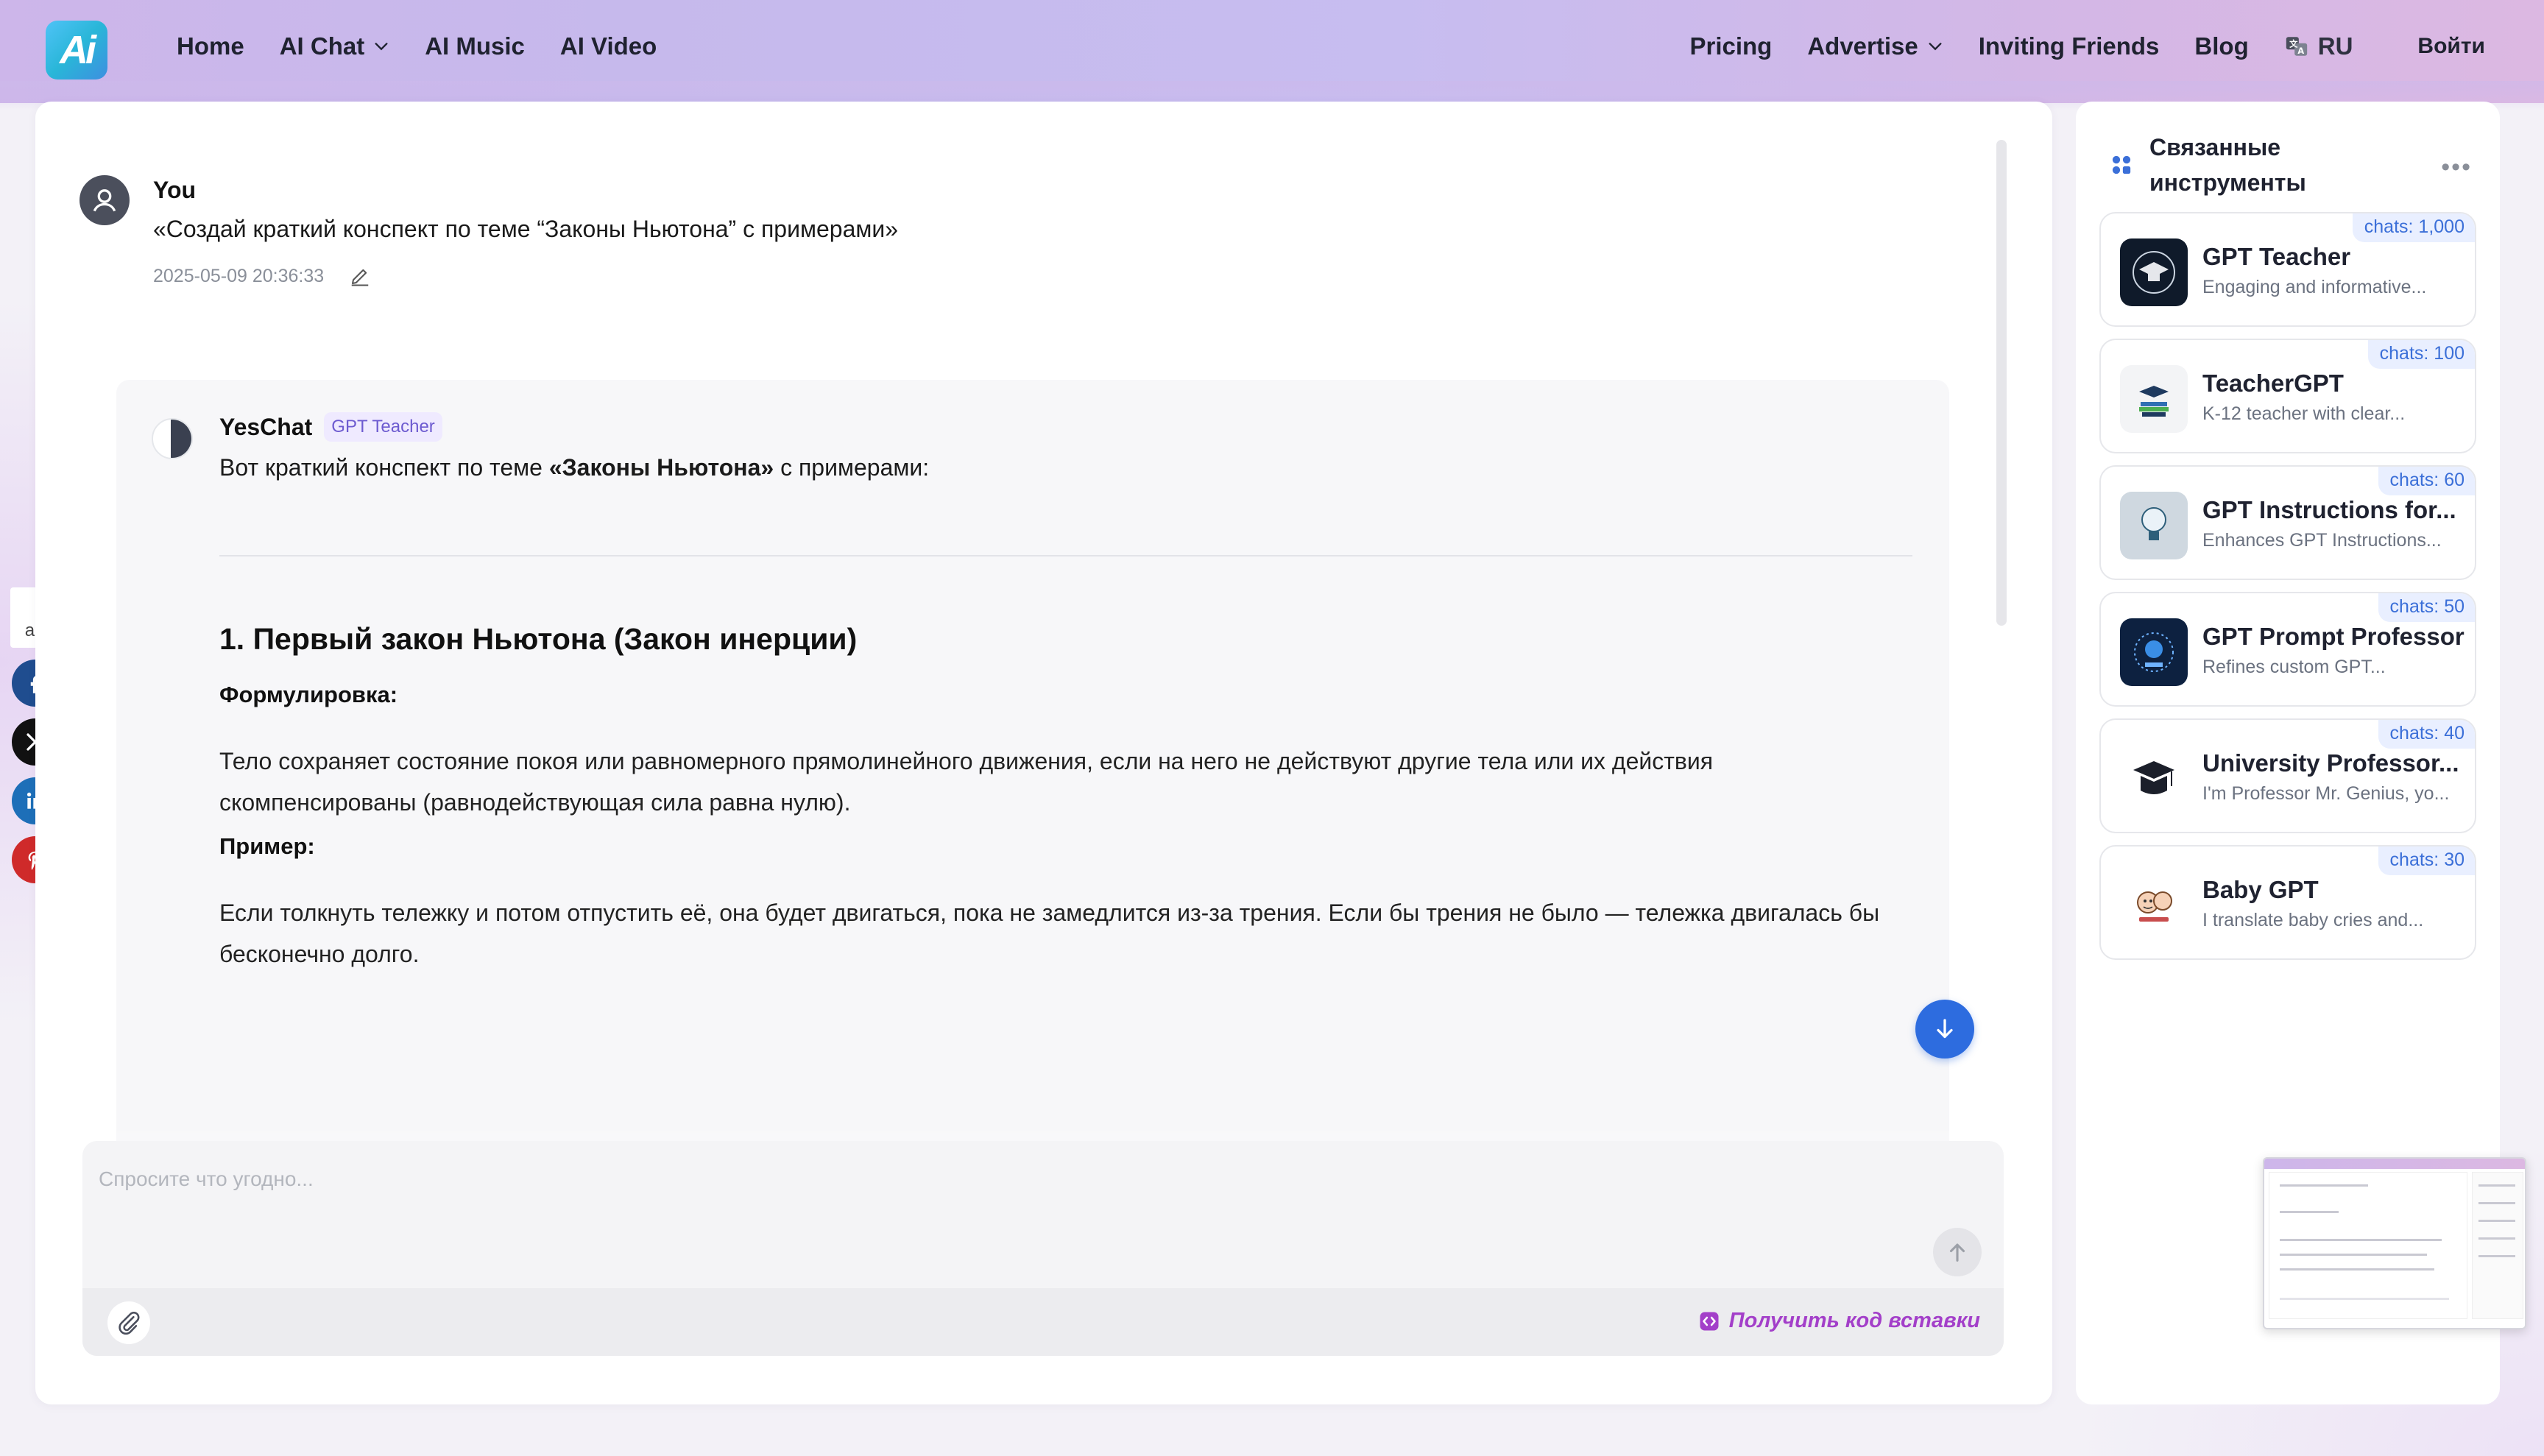 Image resolution: width=2544 pixels, height=1456 pixels. I want to click on related-tools-header: Связанные инструменты •••, so click(2291, 156).